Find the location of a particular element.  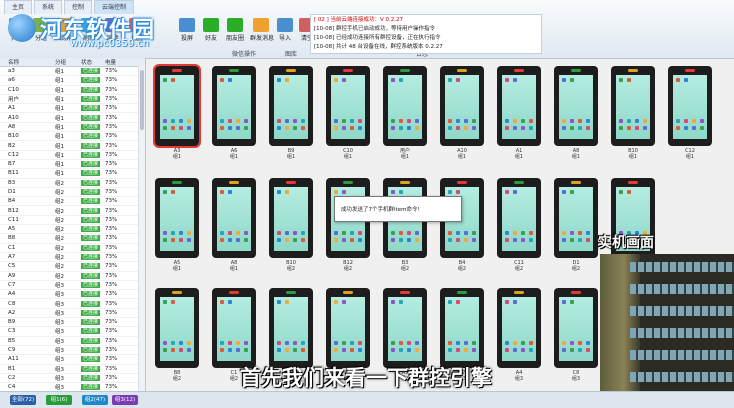

device-row: C12 组1 已连接 73% is located at coordinates (72, 155).